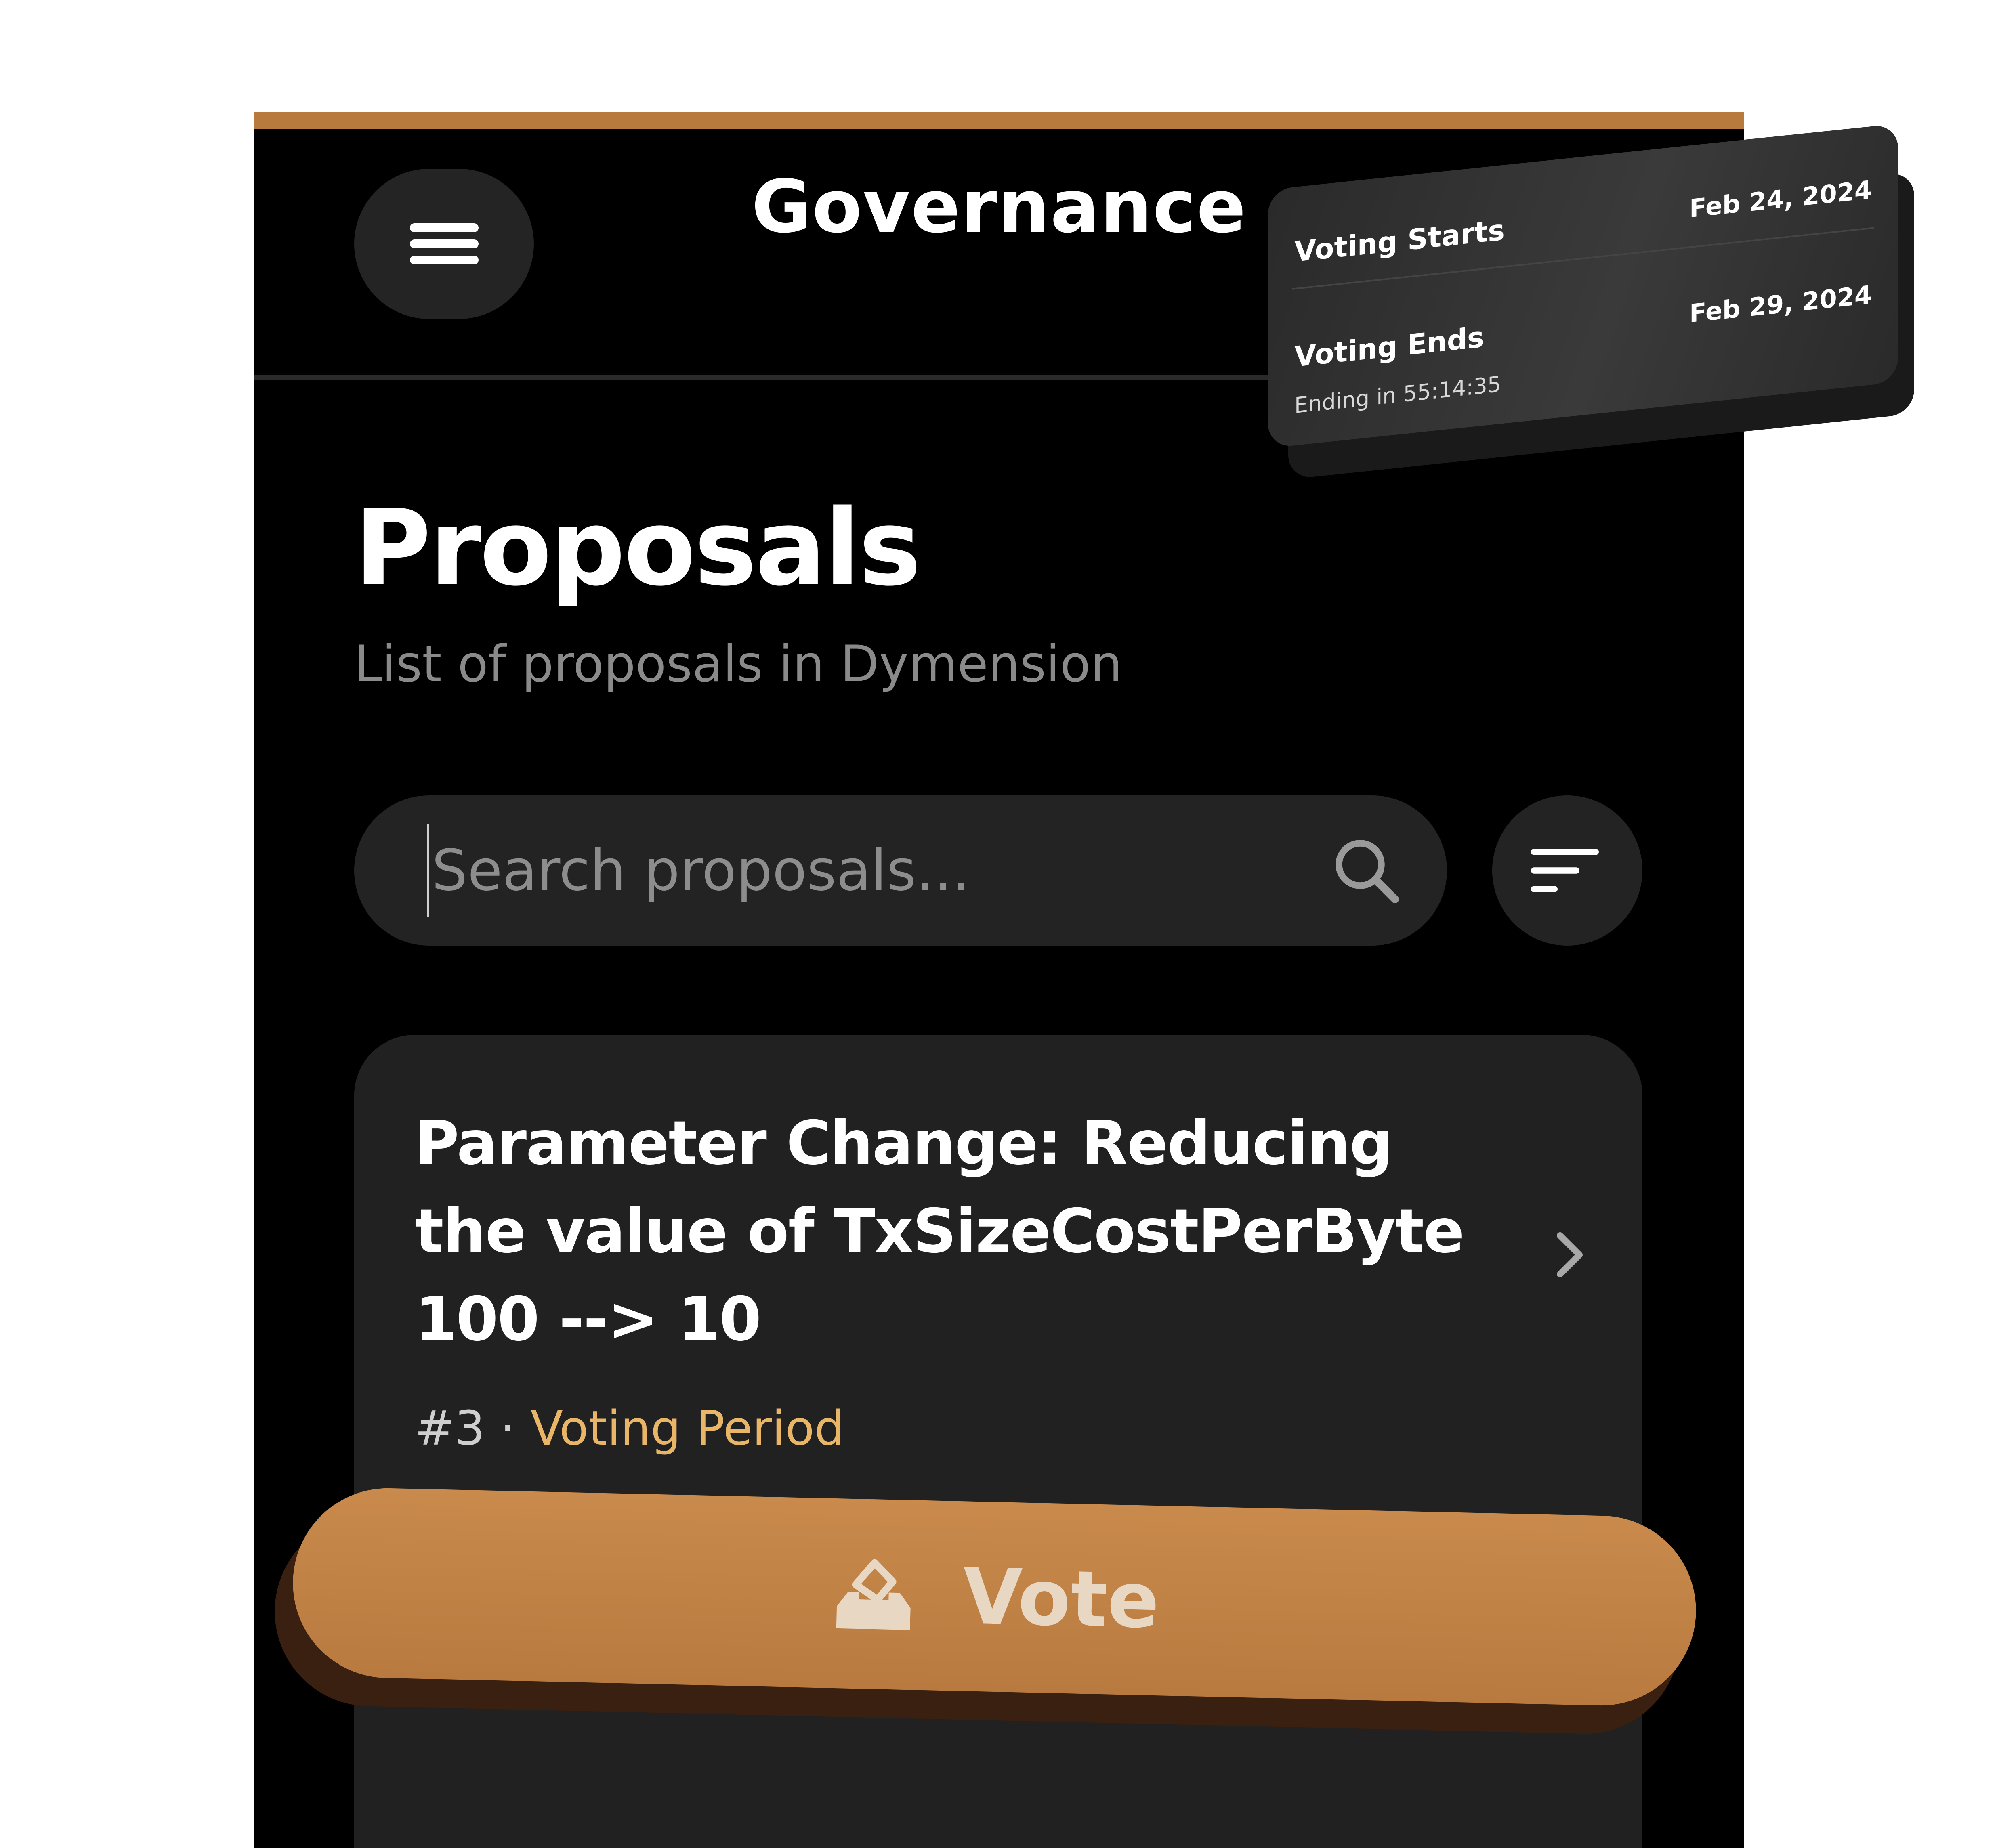 This screenshot has height=1848, width=1997. Describe the element at coordinates (555, 1847) in the screenshot. I see `proposal-meta: #2 · Passed` at that location.